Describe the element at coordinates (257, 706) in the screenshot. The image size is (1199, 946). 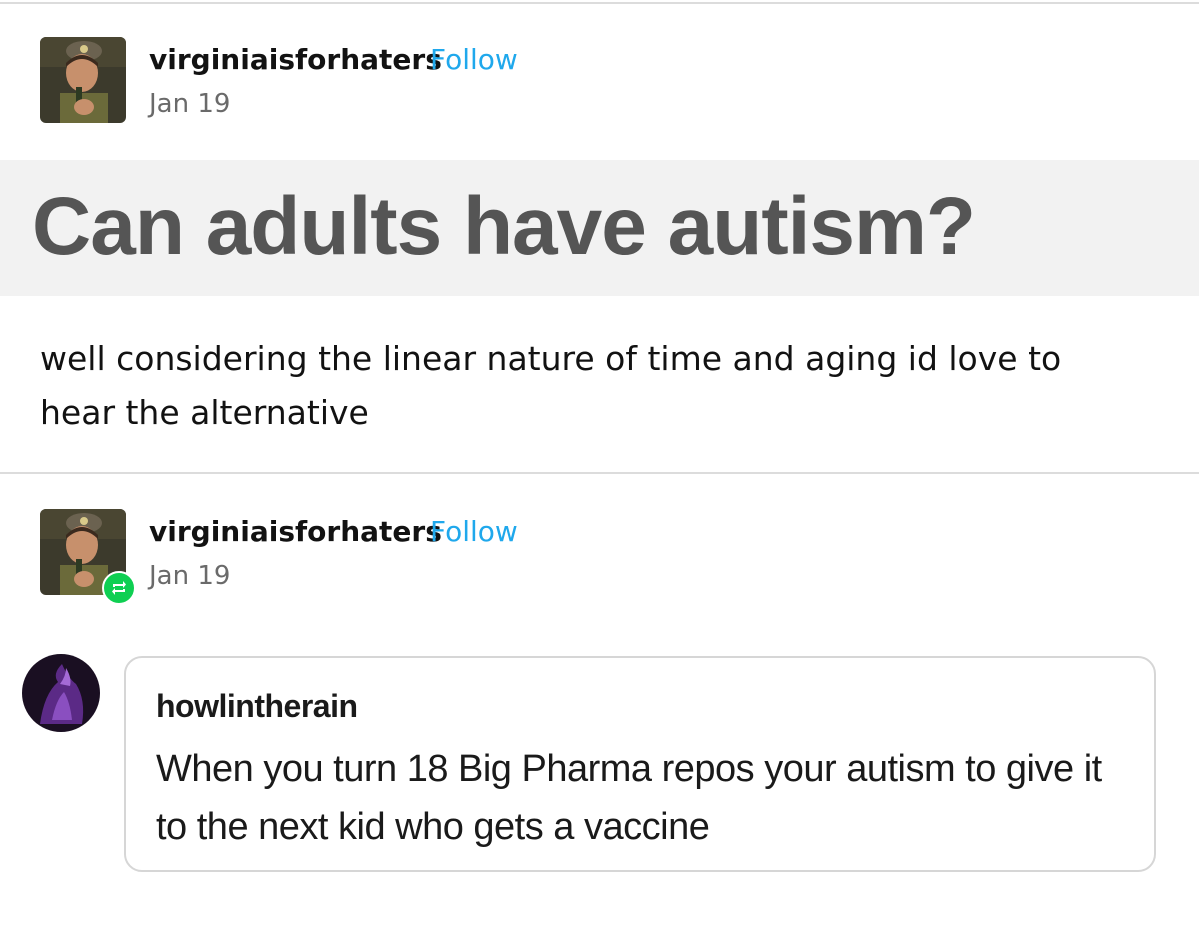
I see `quoted-username: howlintherain` at that location.